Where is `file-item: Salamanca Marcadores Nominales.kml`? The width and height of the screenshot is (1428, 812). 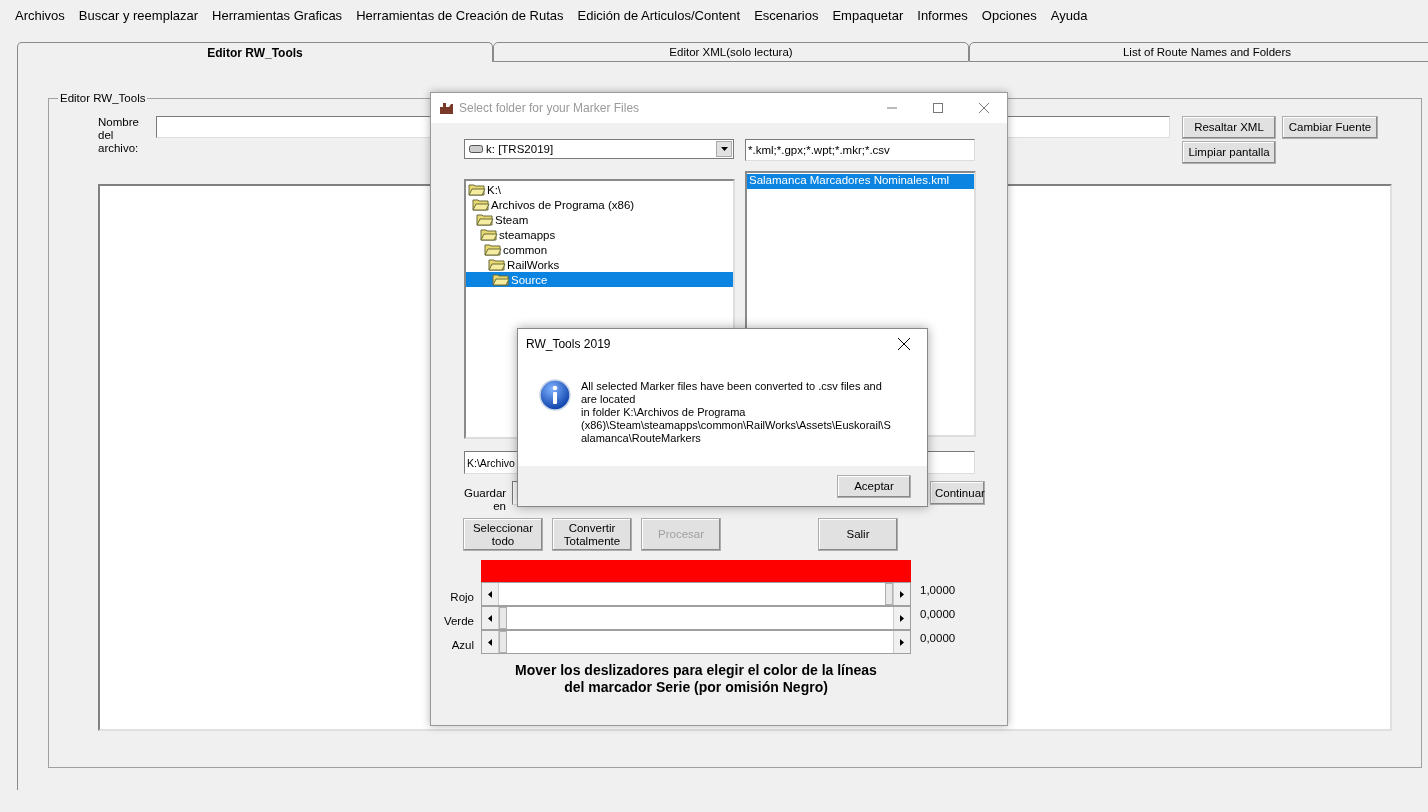
file-item: Salamanca Marcadores Nominales.kml is located at coordinates (860, 181).